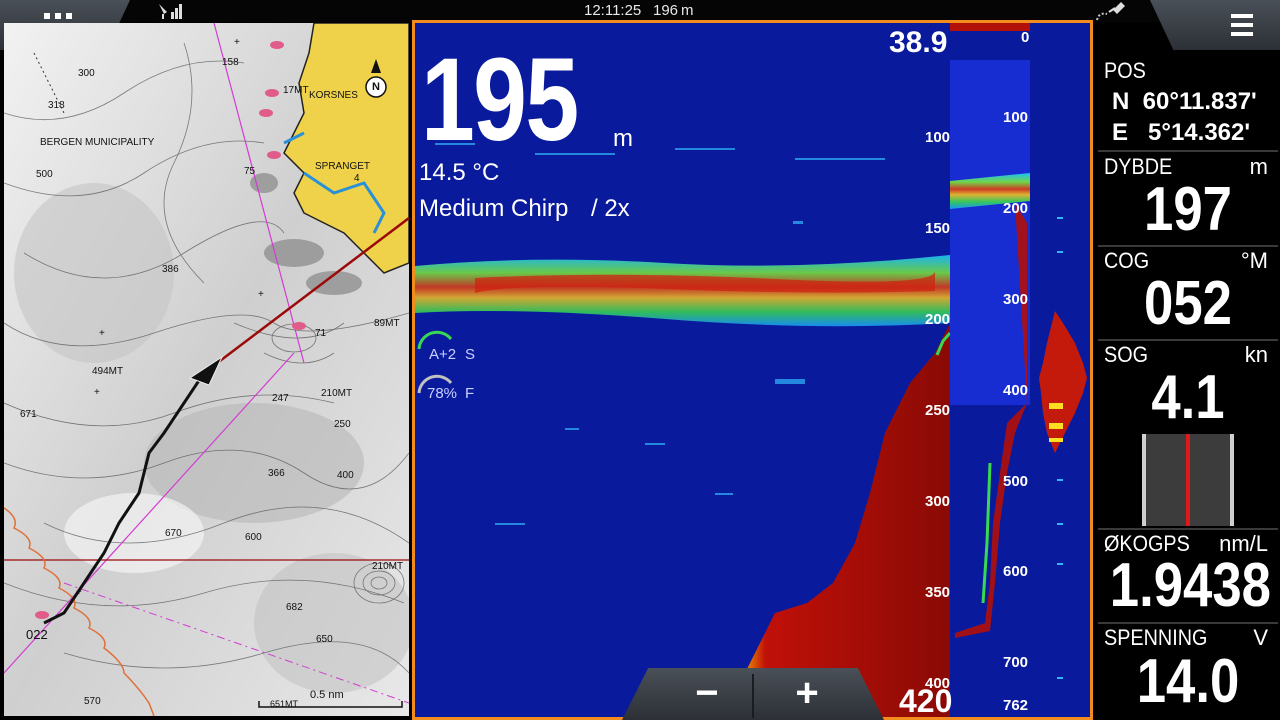 The image size is (1280, 720). I want to click on waypoint-label: 022, so click(37, 634).